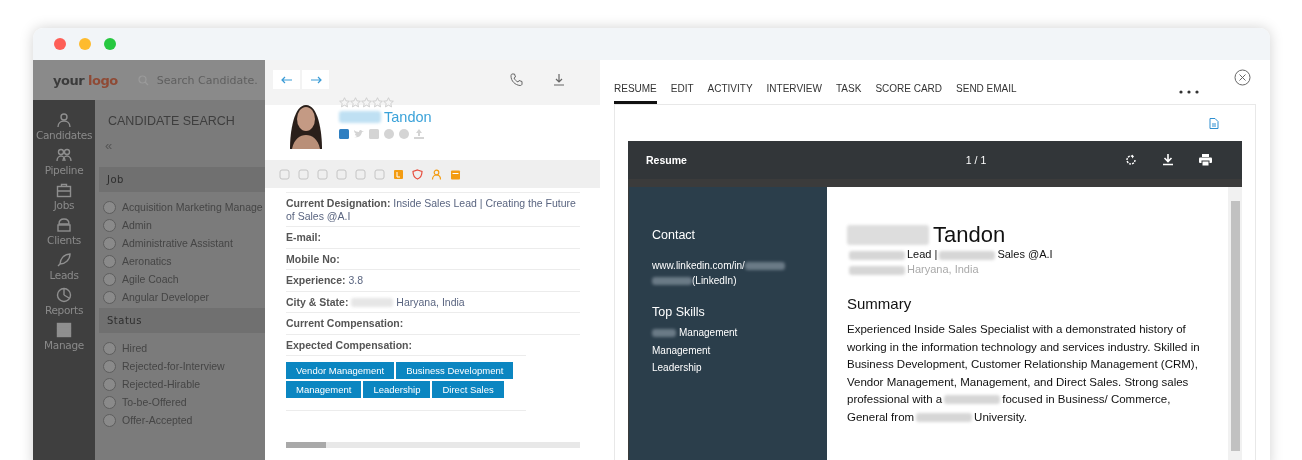 Image resolution: width=1302 pixels, height=460 pixels. I want to click on skill-tag: Direct Sales, so click(468, 389).